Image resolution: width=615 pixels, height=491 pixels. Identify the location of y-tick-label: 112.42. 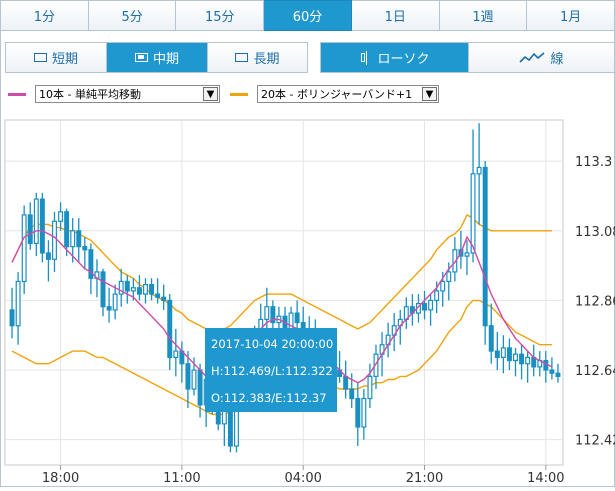
(595, 441).